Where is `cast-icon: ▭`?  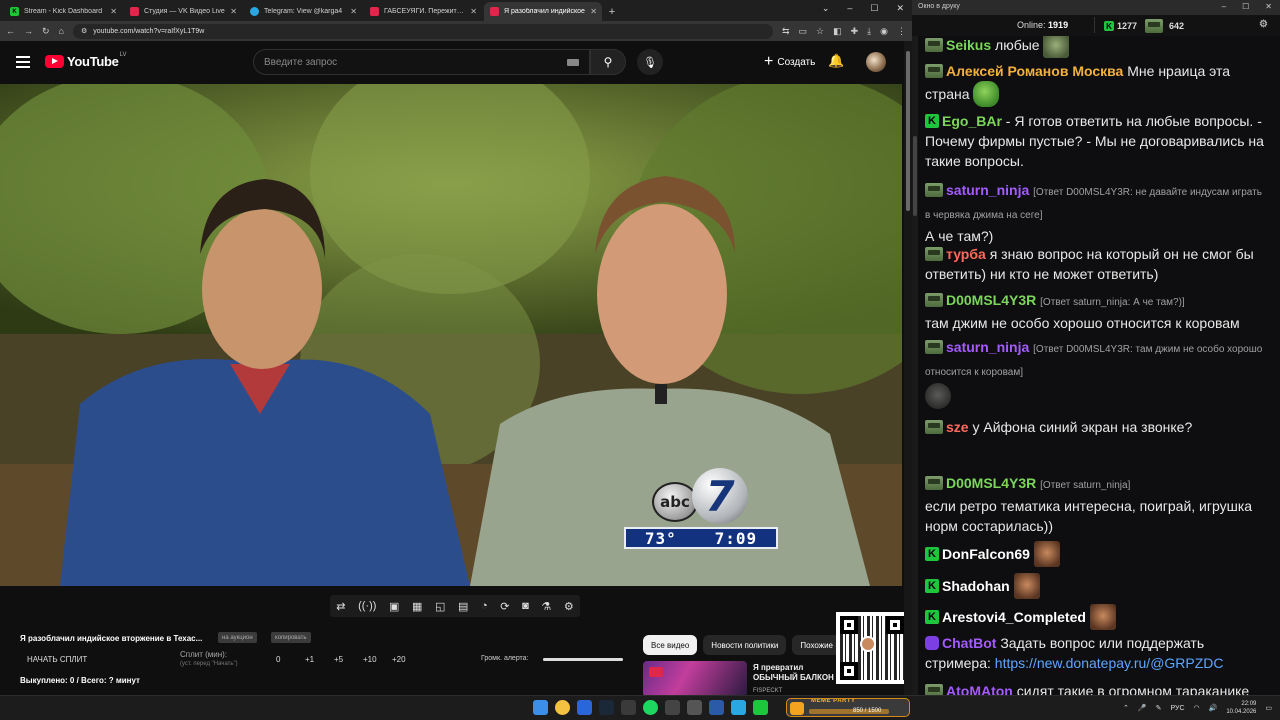 cast-icon: ▭ is located at coordinates (803, 31).